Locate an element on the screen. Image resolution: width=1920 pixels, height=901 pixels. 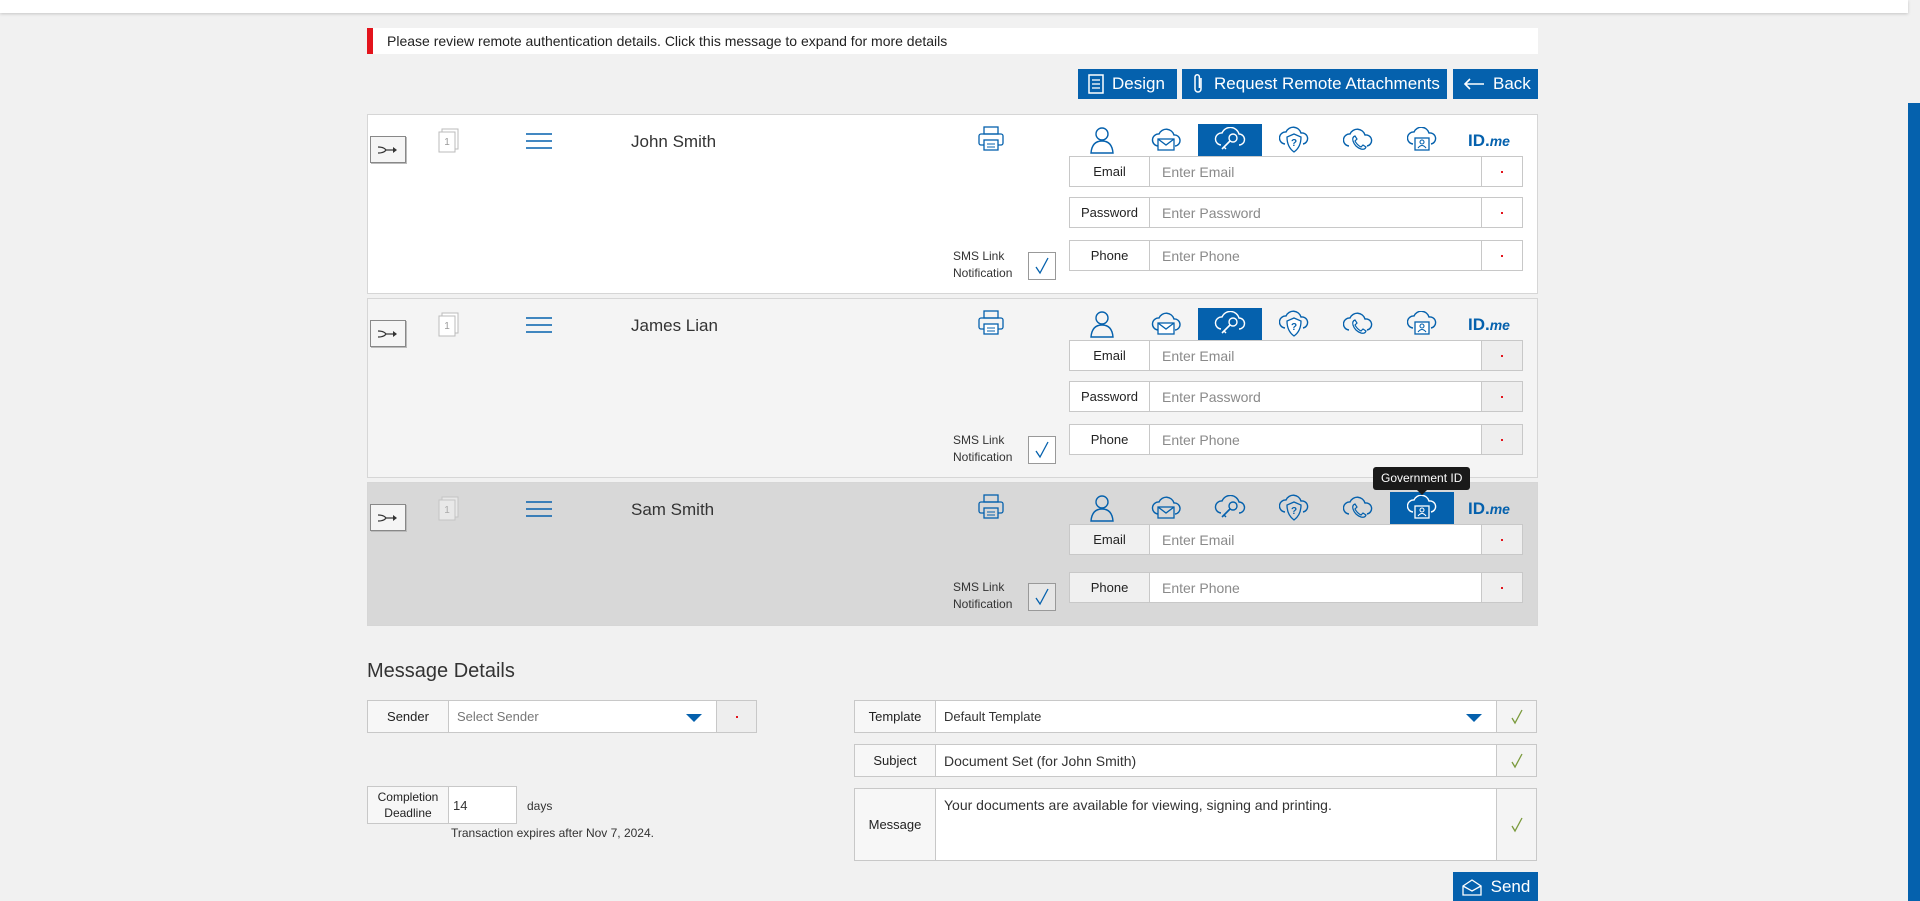
sender-select-value: Select Sender is located at coordinates (498, 716).